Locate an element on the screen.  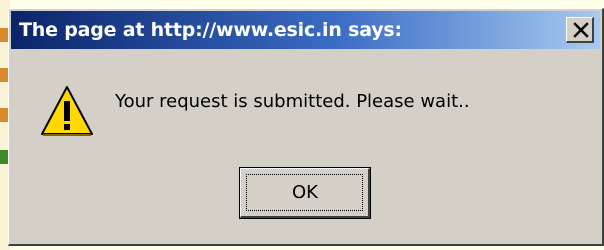
dialog-title: The page at http://www.esic.in says: is located at coordinates (210, 30).